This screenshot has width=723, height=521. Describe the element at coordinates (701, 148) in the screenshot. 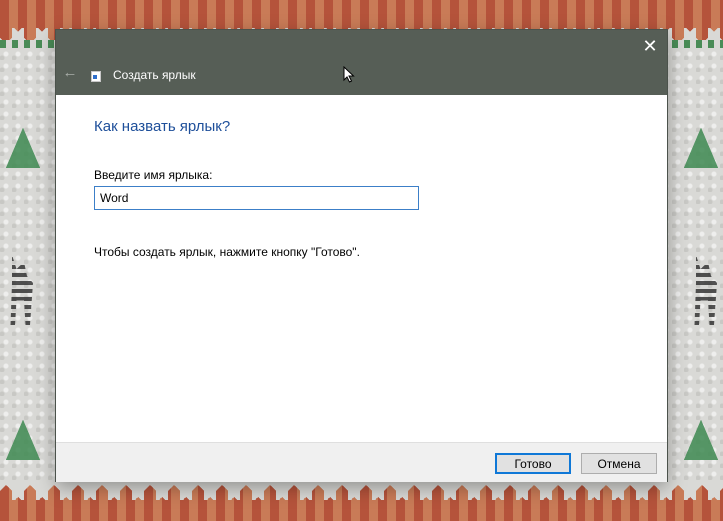

I see `pattern-tree-right` at that location.